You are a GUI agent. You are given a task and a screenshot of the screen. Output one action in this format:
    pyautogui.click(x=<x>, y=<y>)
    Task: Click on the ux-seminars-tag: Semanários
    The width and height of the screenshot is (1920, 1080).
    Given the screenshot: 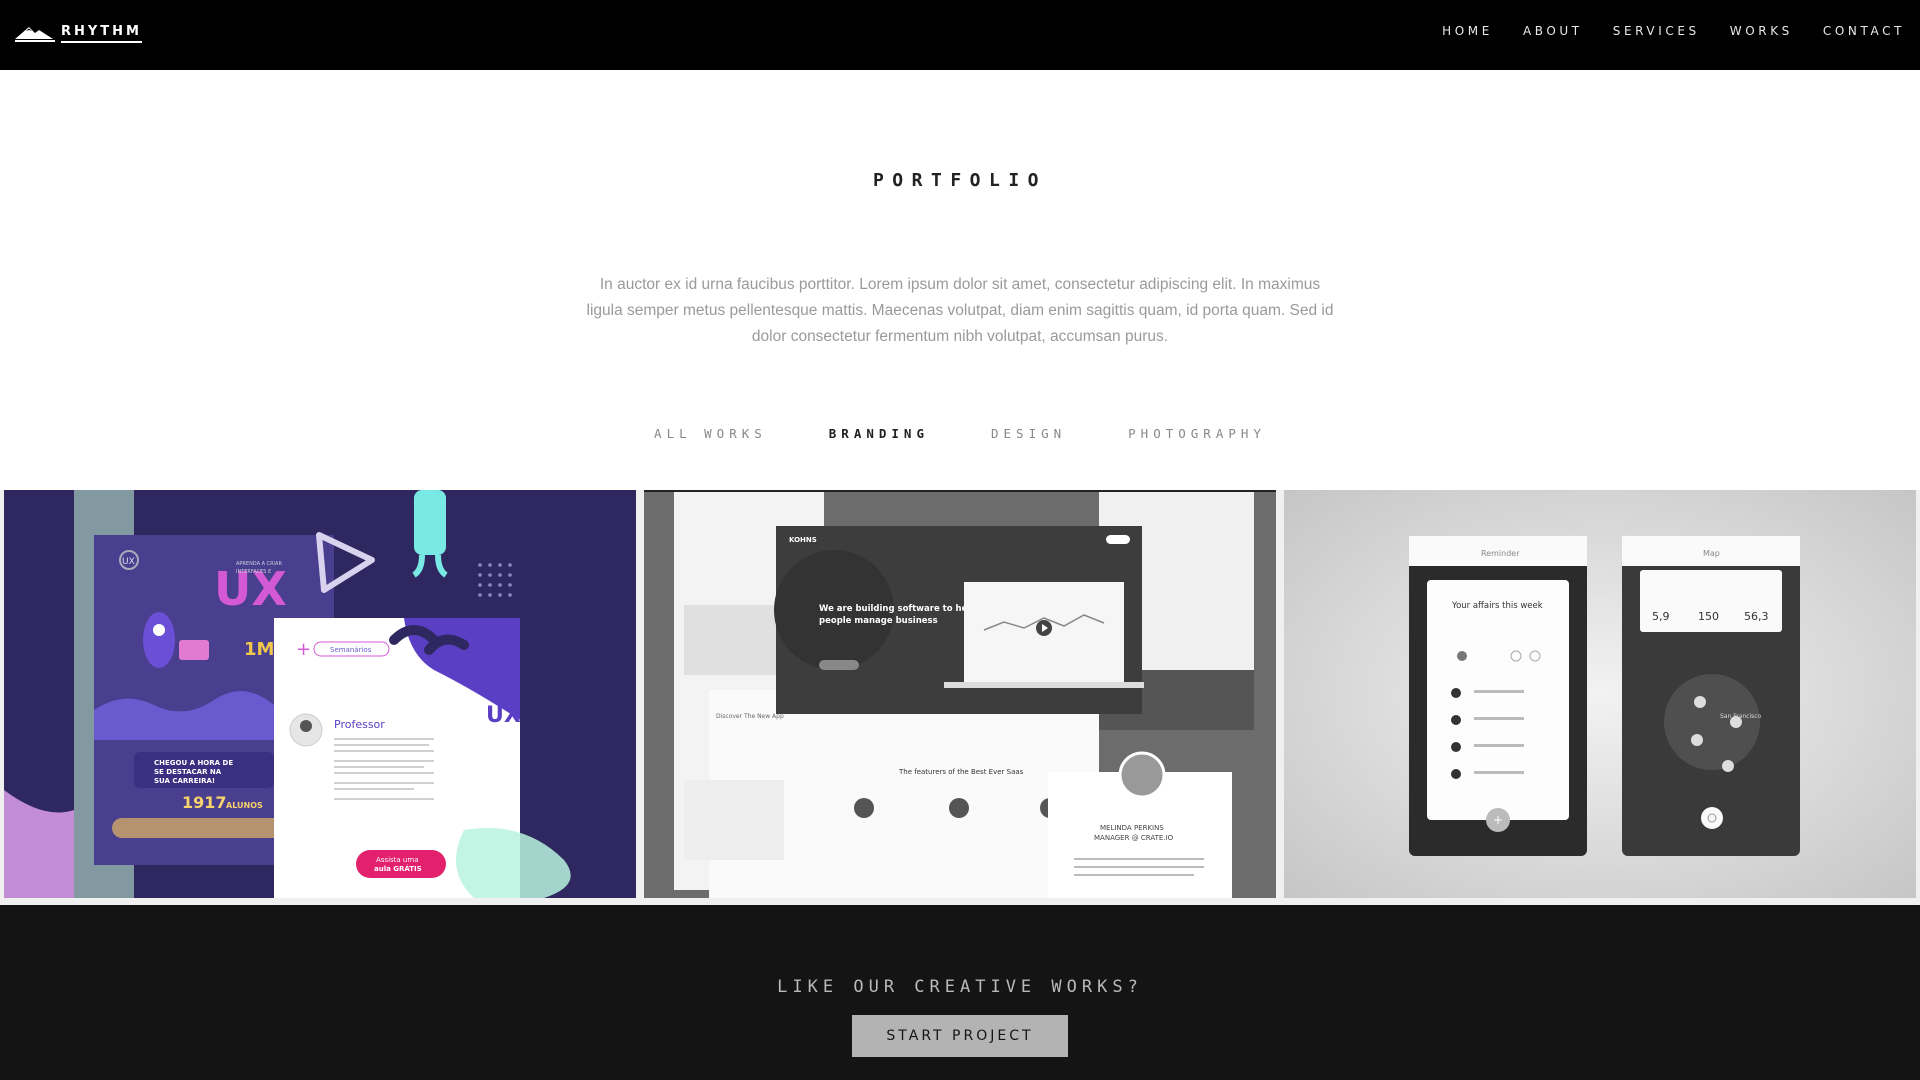 What is the action you would take?
    pyautogui.click(x=351, y=650)
    